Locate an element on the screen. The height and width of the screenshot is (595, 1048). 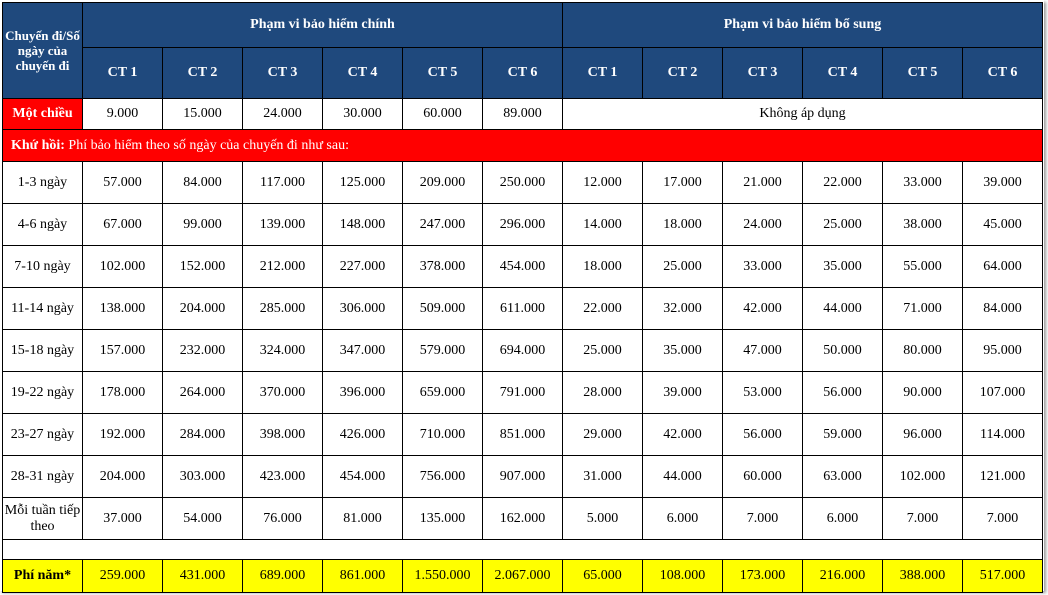
table-cell: 138.000 is located at coordinates (122, 308).